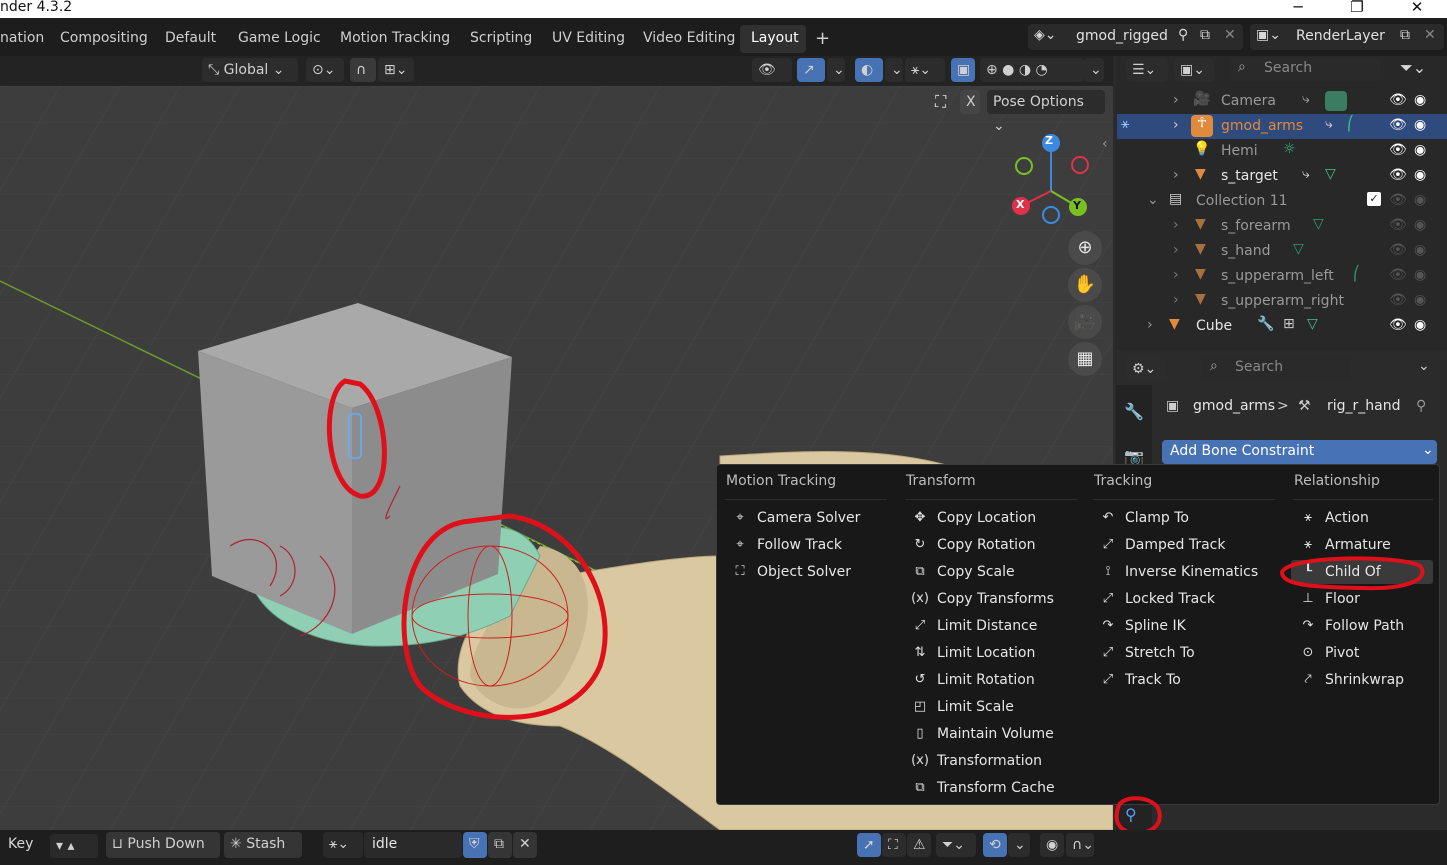 The image size is (1447, 865). Describe the element at coordinates (1183, 518) in the screenshot. I see `menu-item-clamp-to: ↶ Clamp To` at that location.